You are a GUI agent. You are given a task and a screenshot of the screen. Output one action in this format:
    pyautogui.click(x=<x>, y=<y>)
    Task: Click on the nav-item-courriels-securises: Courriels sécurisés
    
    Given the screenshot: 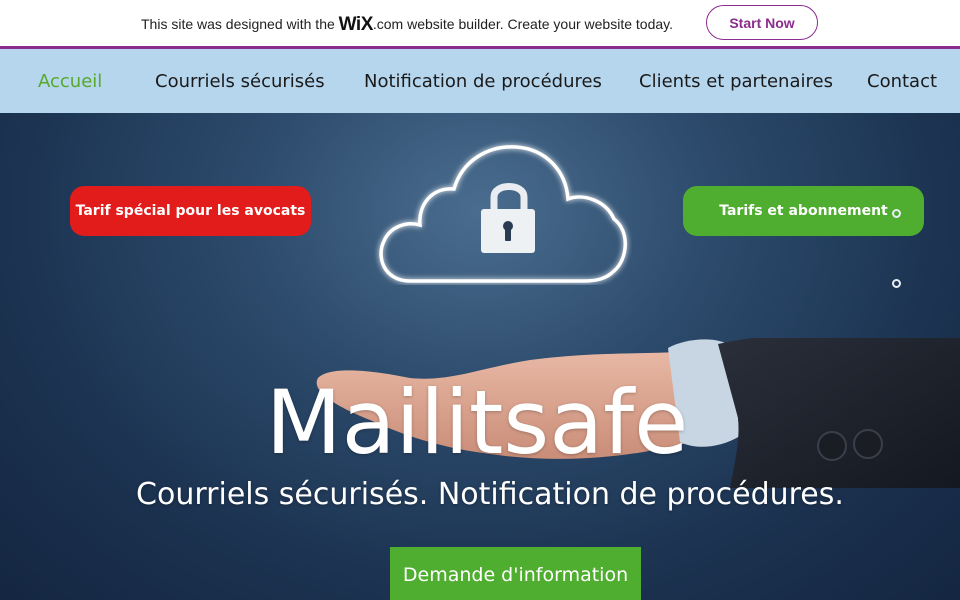 What is the action you would take?
    pyautogui.click(x=240, y=81)
    